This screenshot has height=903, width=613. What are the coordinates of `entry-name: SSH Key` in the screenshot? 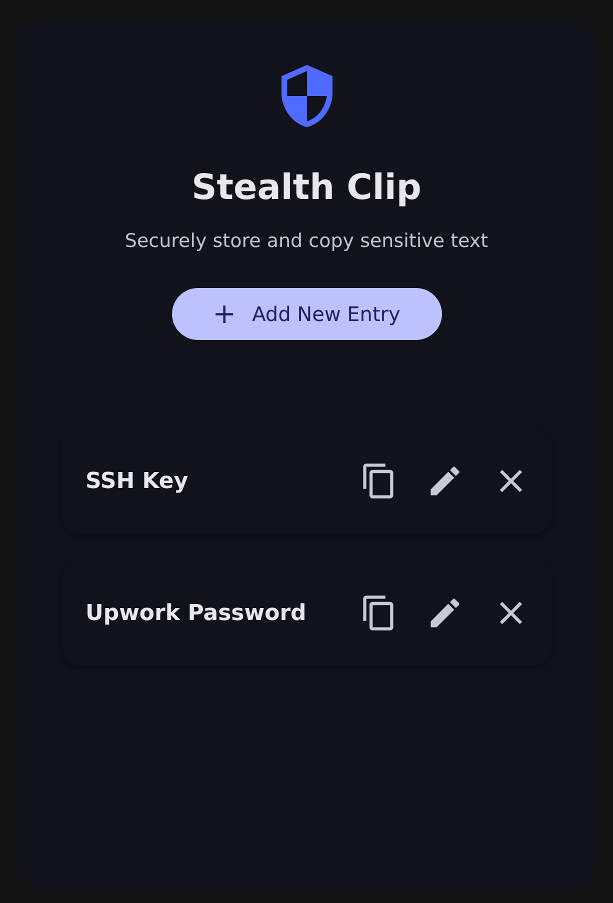 It's located at (137, 481).